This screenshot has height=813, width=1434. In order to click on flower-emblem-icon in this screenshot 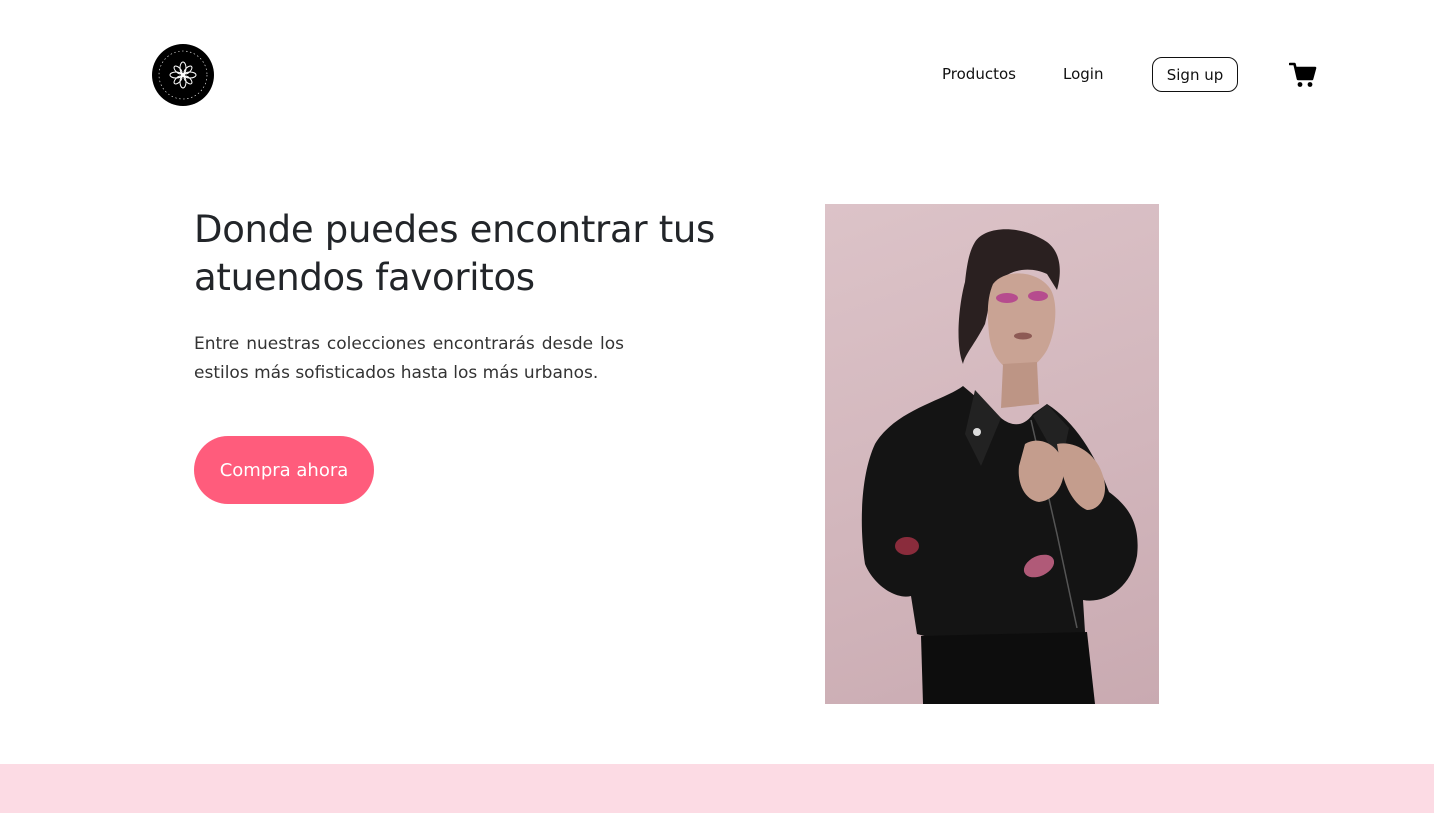, I will do `click(183, 75)`.